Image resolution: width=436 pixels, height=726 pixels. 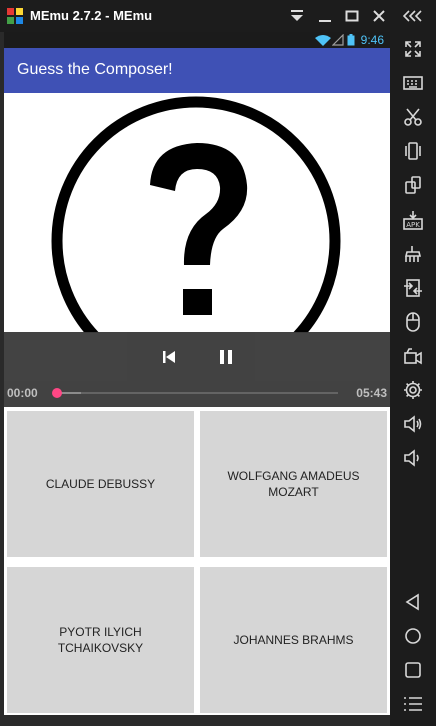 I want to click on answer-label: WOLFGANG AMADEUS MOZART, so click(x=293, y=484).